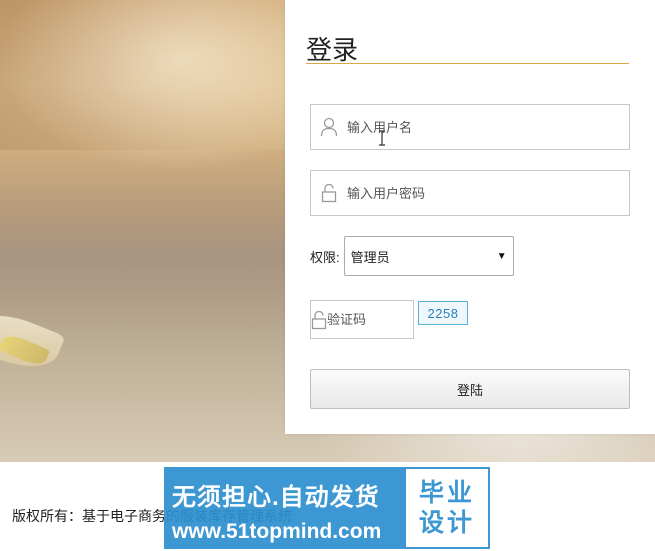  What do you see at coordinates (382, 138) in the screenshot?
I see `text-cursor-icon` at bounding box center [382, 138].